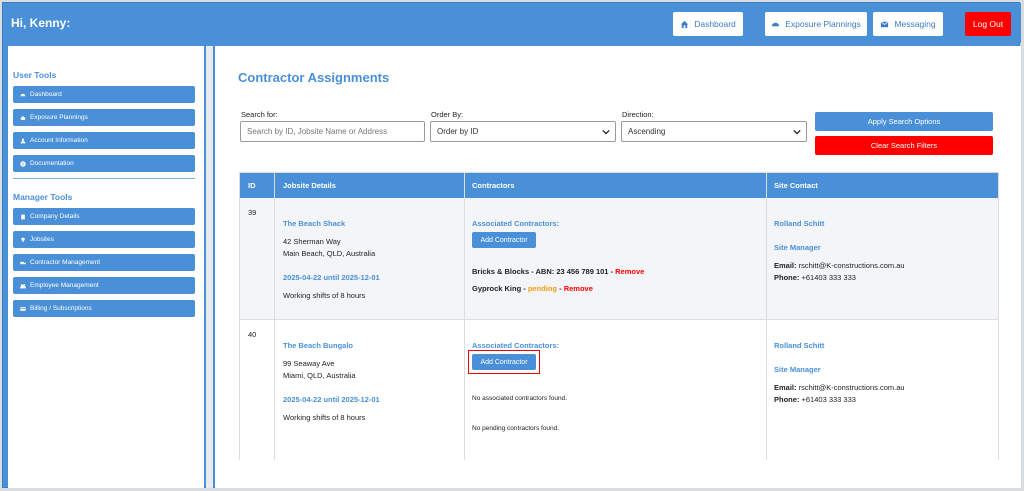  What do you see at coordinates (64, 285) in the screenshot?
I see `sidebar-item-label: Employee Management` at bounding box center [64, 285].